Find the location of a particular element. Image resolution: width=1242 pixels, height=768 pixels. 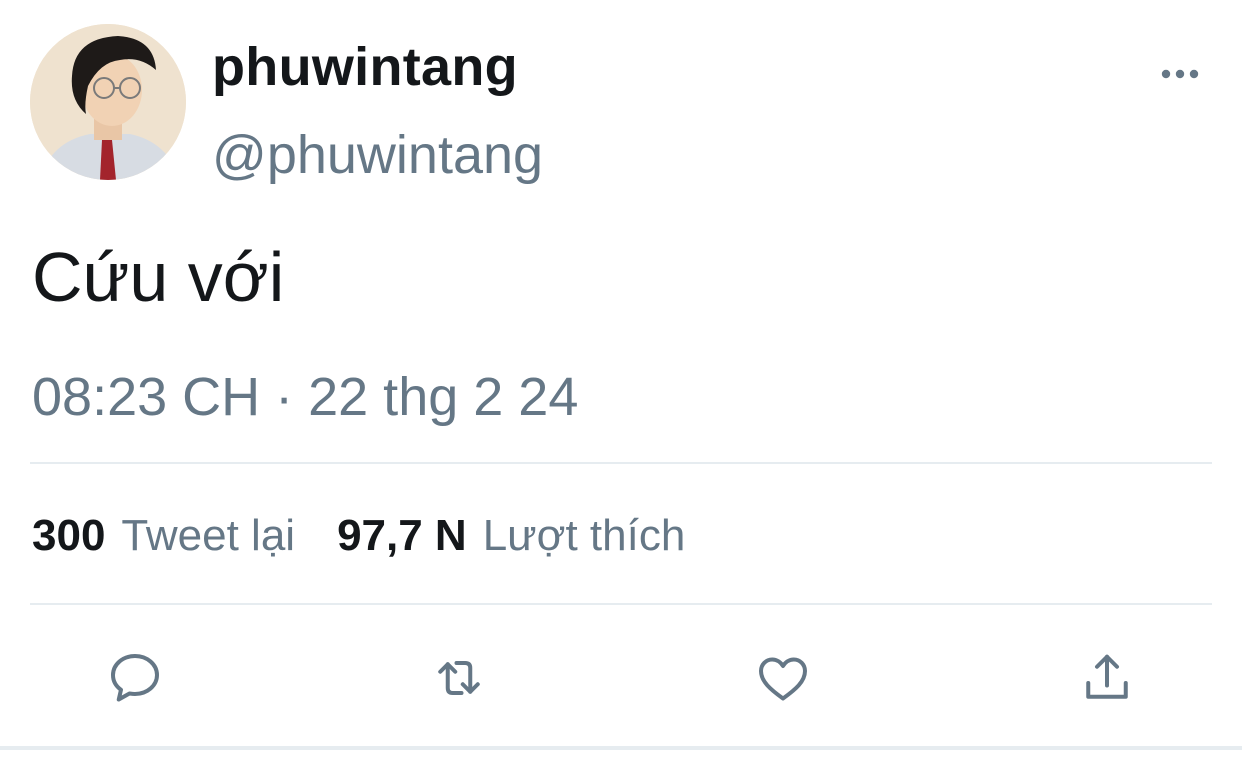

more-icon is located at coordinates (1180, 74).